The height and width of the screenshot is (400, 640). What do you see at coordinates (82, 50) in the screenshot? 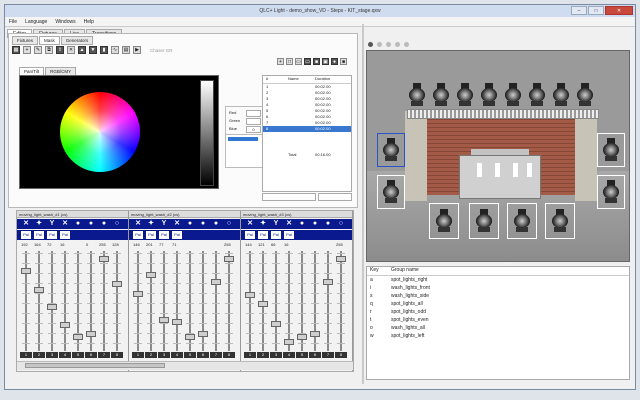
I see `move-up-icon: ▲` at bounding box center [82, 50].